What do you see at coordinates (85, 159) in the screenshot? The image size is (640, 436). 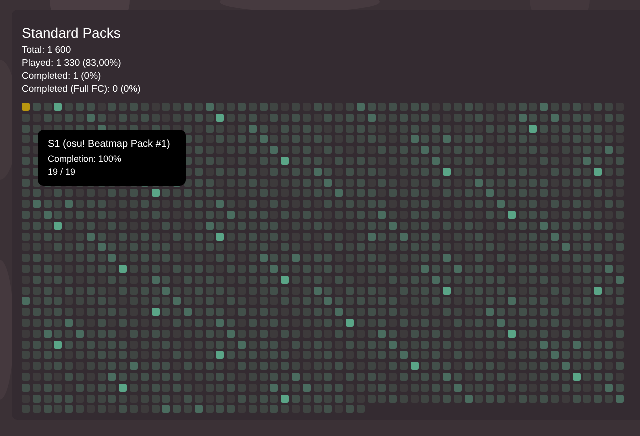 I see `tooltip-line: Completion: 100%` at bounding box center [85, 159].